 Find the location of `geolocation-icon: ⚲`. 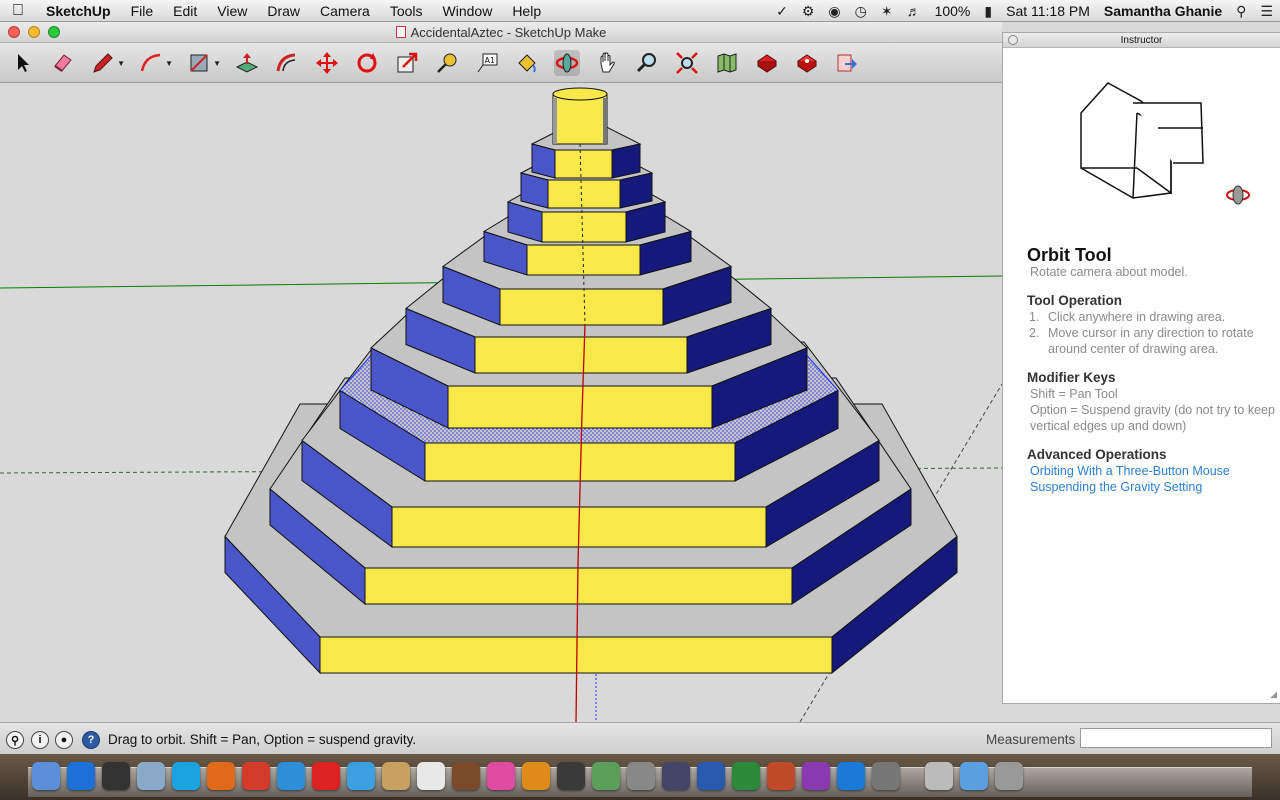

geolocation-icon: ⚲ is located at coordinates (15, 740).